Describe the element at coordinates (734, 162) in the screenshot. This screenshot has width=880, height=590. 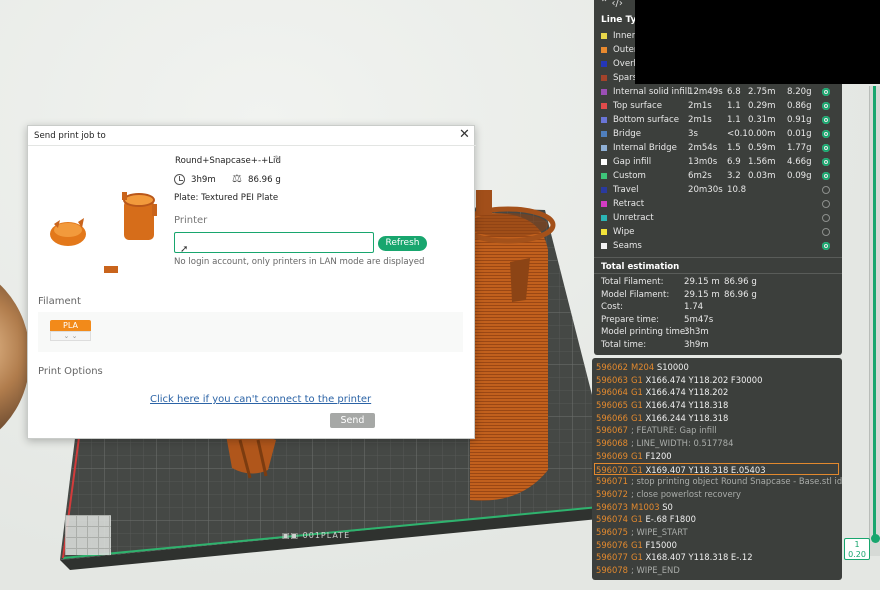
I see `line-type-percent: 6.9` at that location.